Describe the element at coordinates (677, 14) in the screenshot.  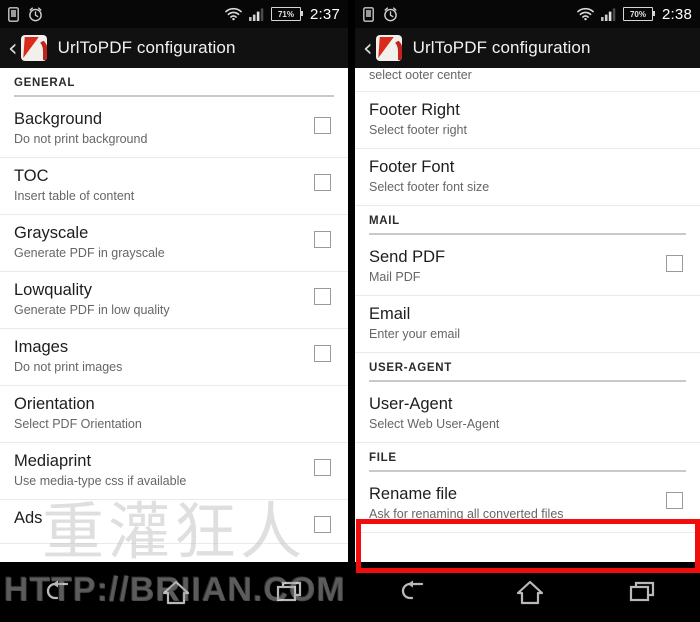
I see `clock-time: 2:38` at that location.